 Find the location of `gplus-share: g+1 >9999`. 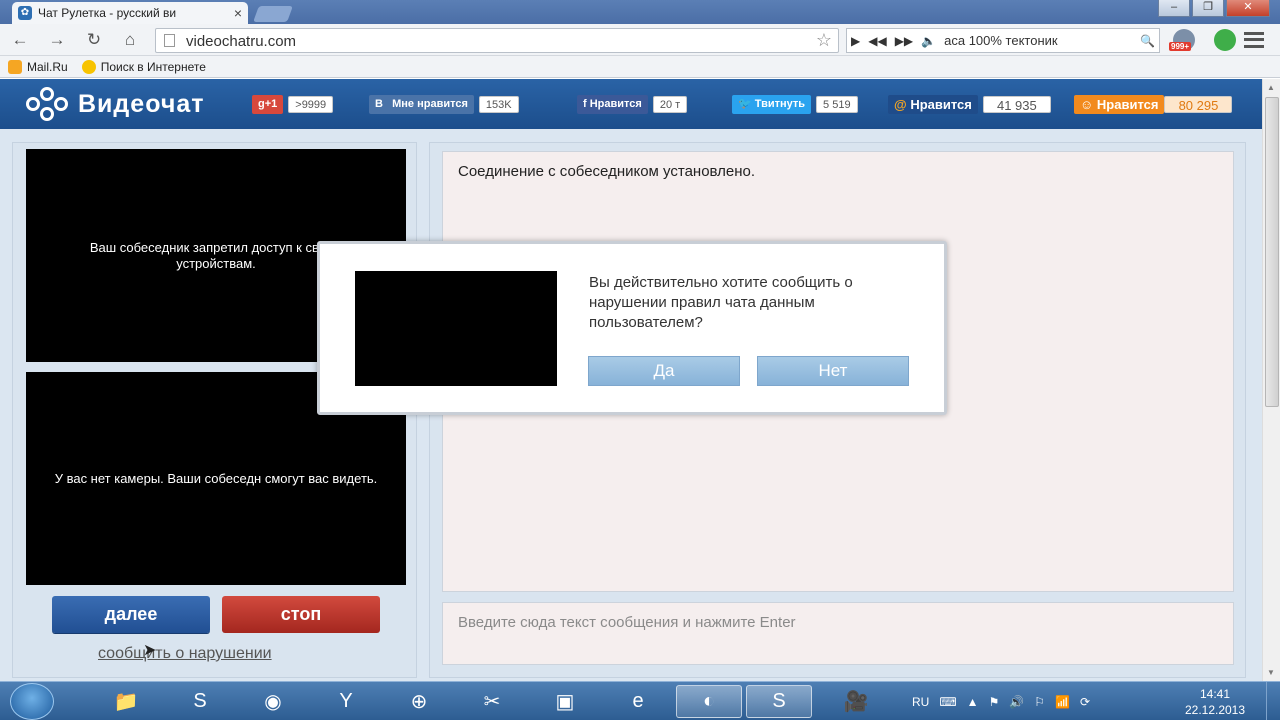

gplus-share: g+1 >9999 is located at coordinates (293, 104).